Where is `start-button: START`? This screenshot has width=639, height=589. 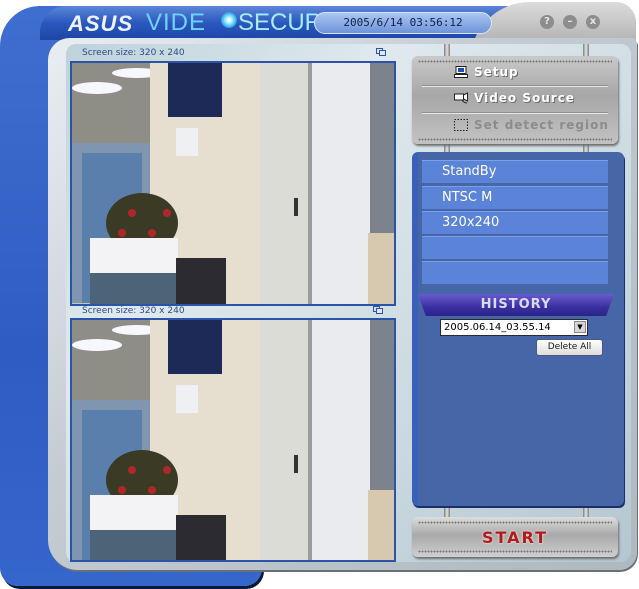
start-button: START is located at coordinates (515, 537).